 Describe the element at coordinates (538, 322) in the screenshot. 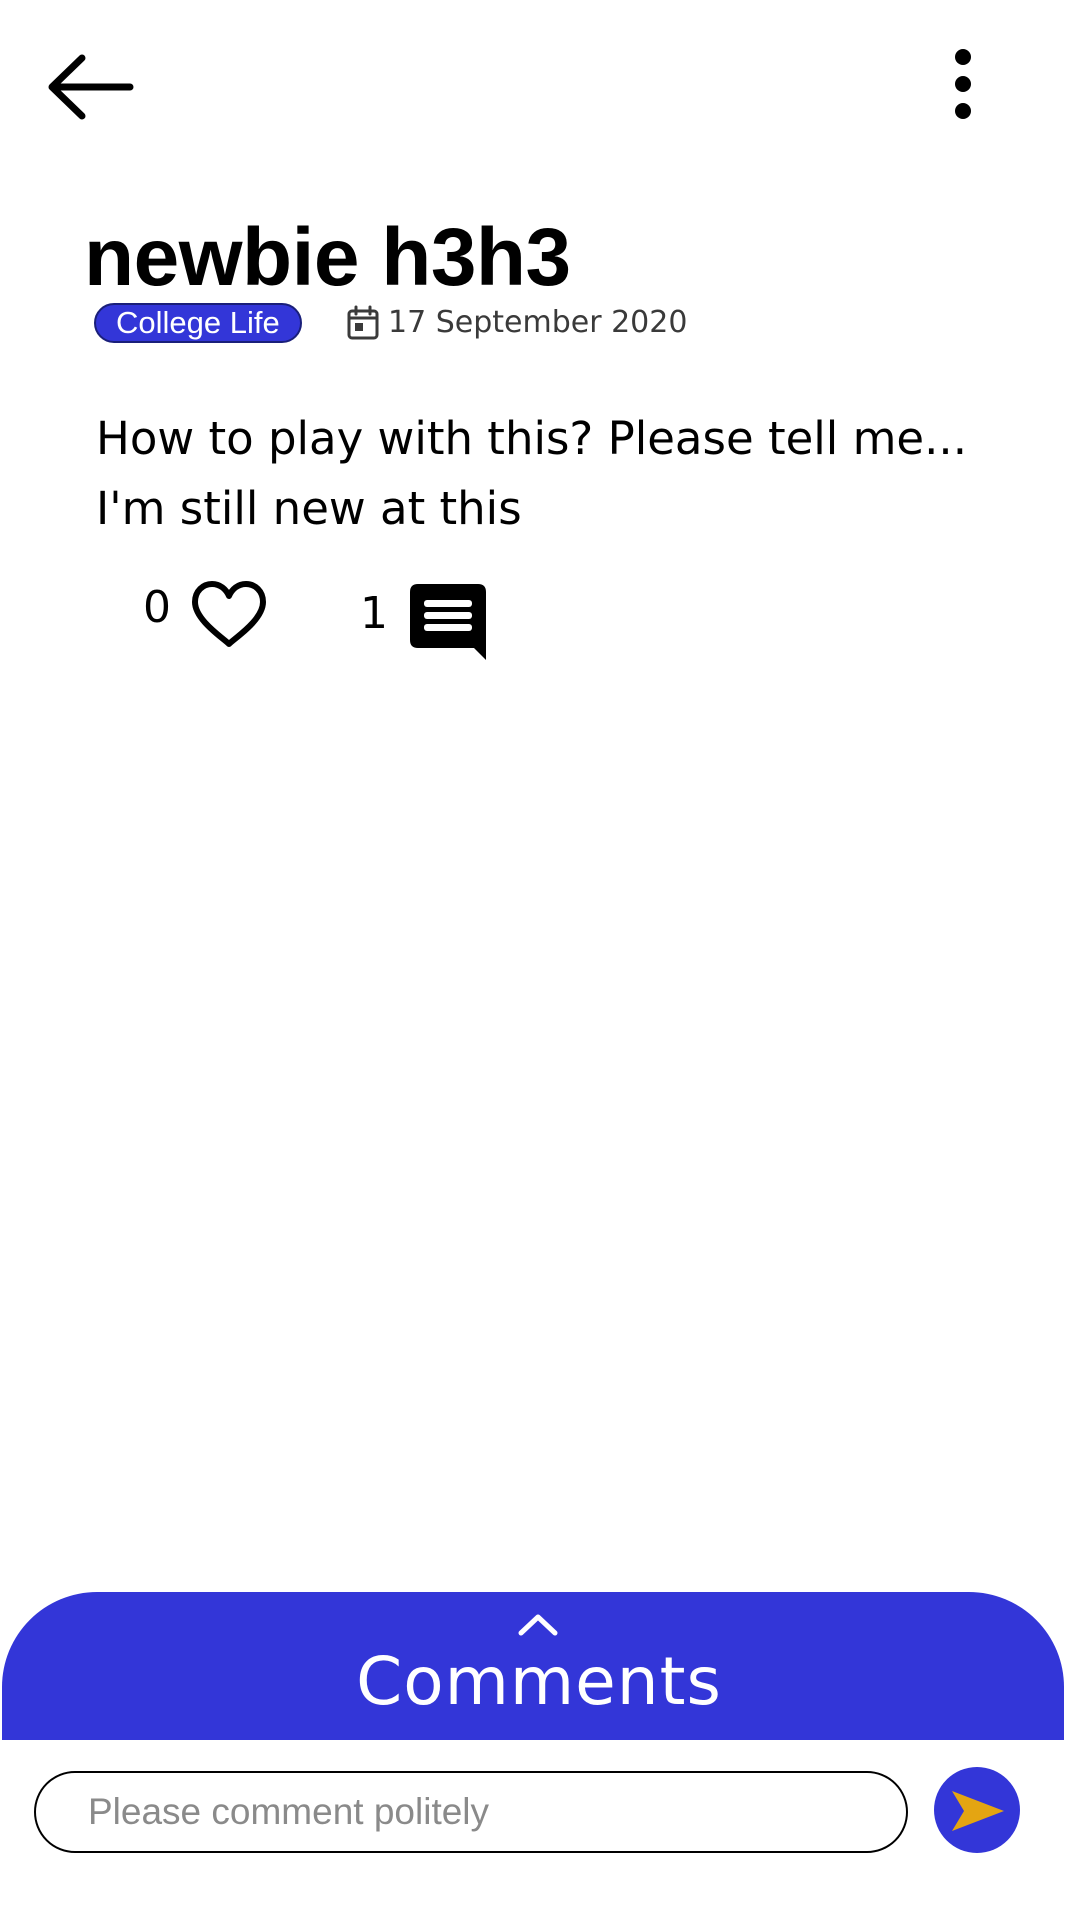

I see `post-date: 17 September 2020` at that location.